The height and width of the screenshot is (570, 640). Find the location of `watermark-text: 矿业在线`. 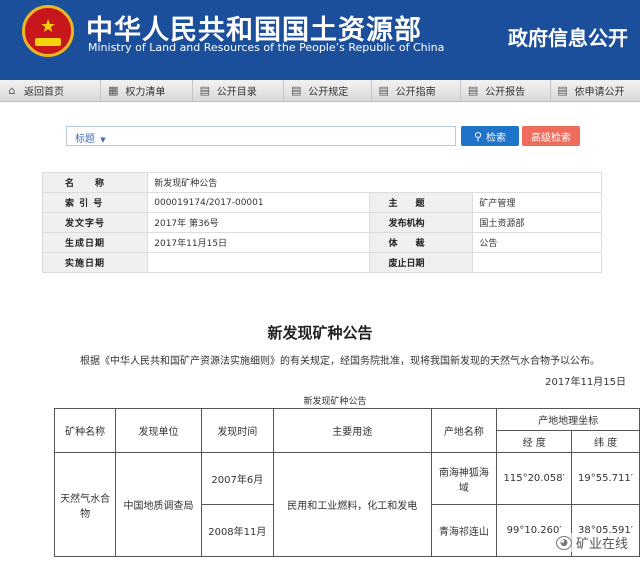

watermark-text: 矿业在线 is located at coordinates (601, 544).